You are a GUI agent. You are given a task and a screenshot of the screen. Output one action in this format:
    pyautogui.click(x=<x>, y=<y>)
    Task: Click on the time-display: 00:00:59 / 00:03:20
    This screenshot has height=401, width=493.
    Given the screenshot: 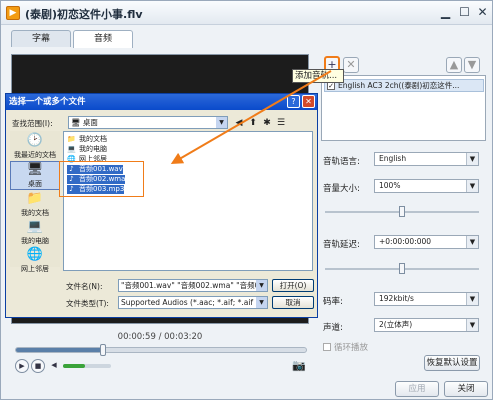 What is the action you would take?
    pyautogui.click(x=160, y=338)
    